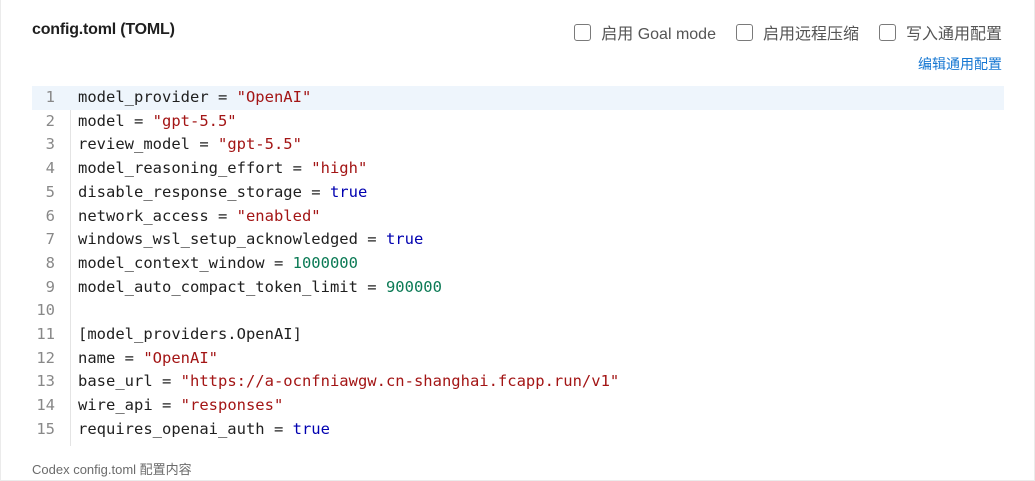 The image size is (1035, 481). I want to click on line-number: 2, so click(50, 120).